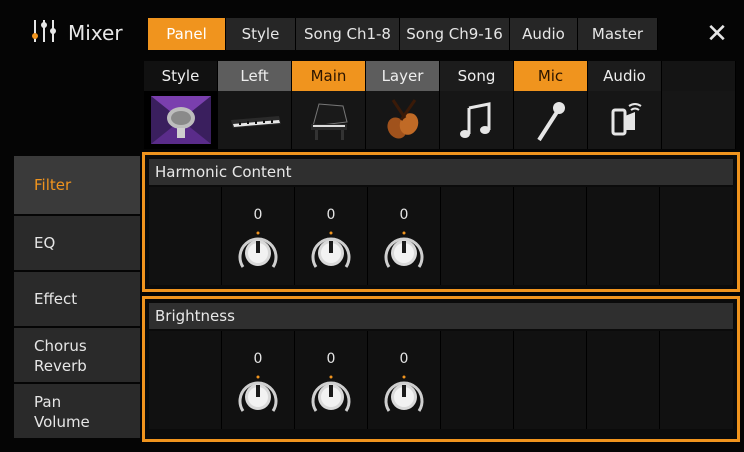 This screenshot has height=452, width=744. Describe the element at coordinates (329, 76) in the screenshot. I see `part-main: Main` at that location.